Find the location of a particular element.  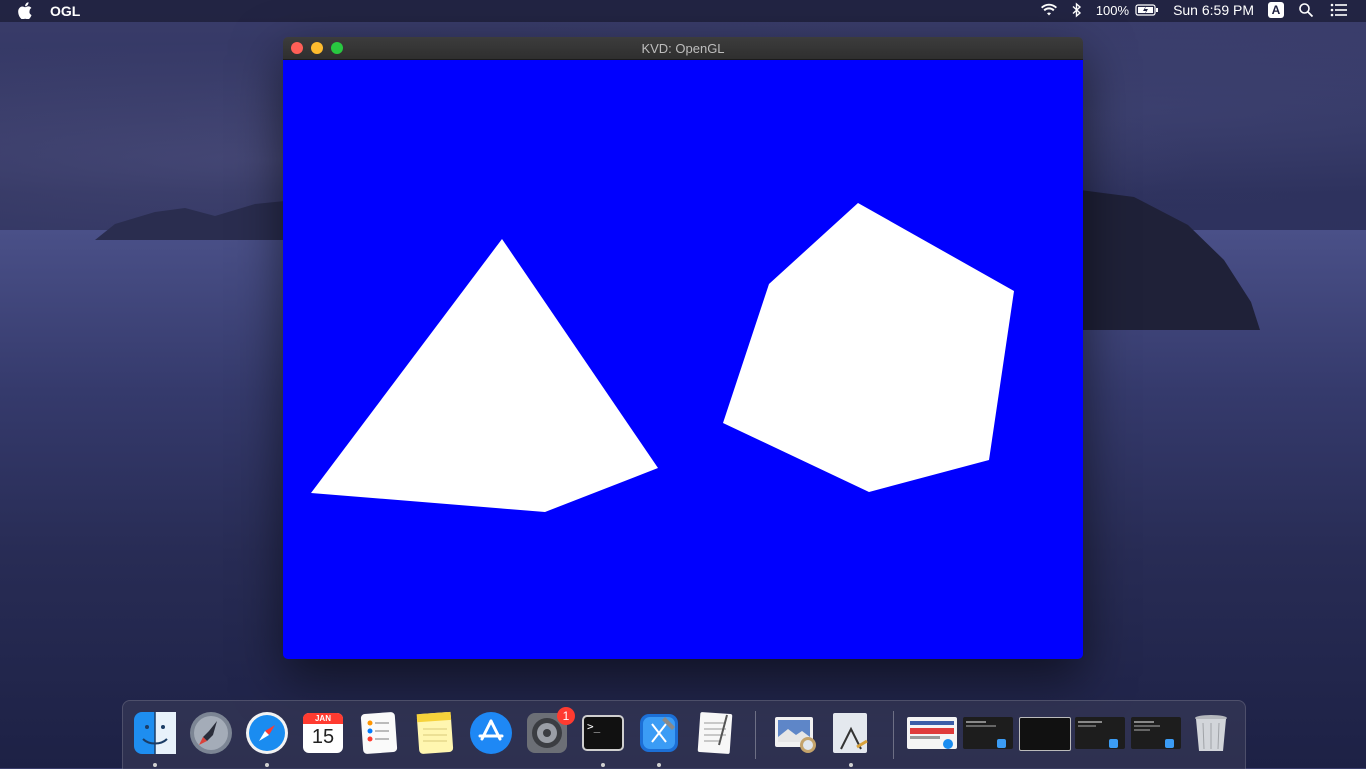

calendar-month: JAN is located at coordinates (322, 718).